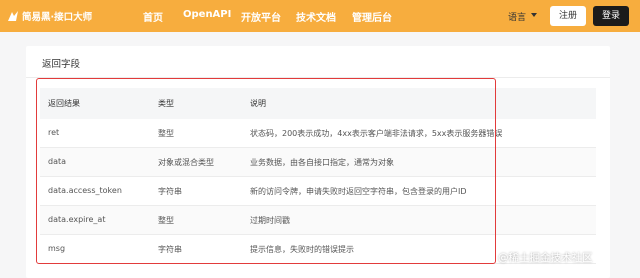  What do you see at coordinates (61, 64) in the screenshot?
I see `section-title: 返回字段` at bounding box center [61, 64].